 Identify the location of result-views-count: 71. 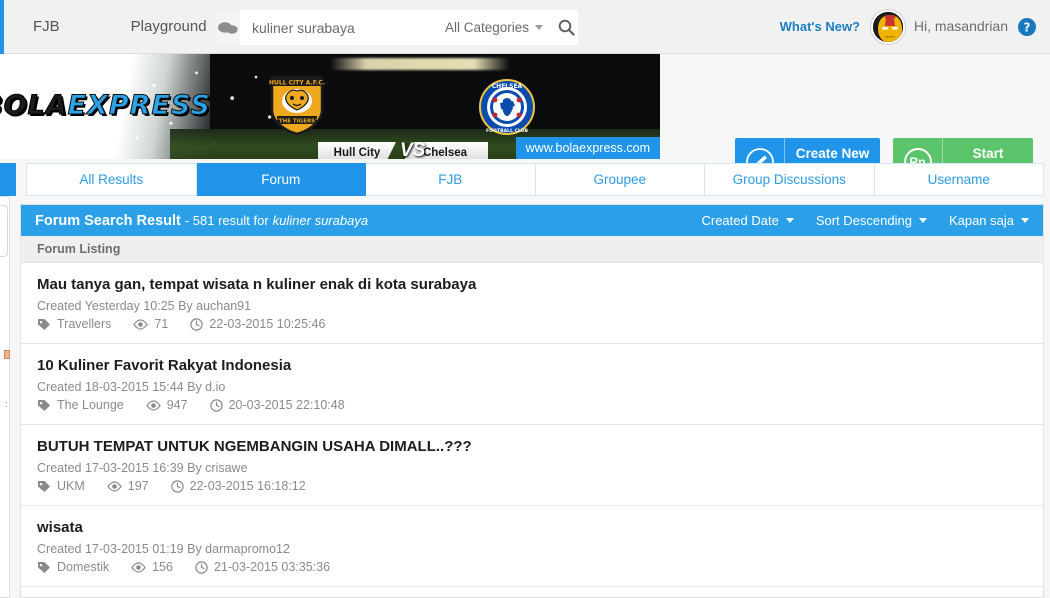
(161, 324).